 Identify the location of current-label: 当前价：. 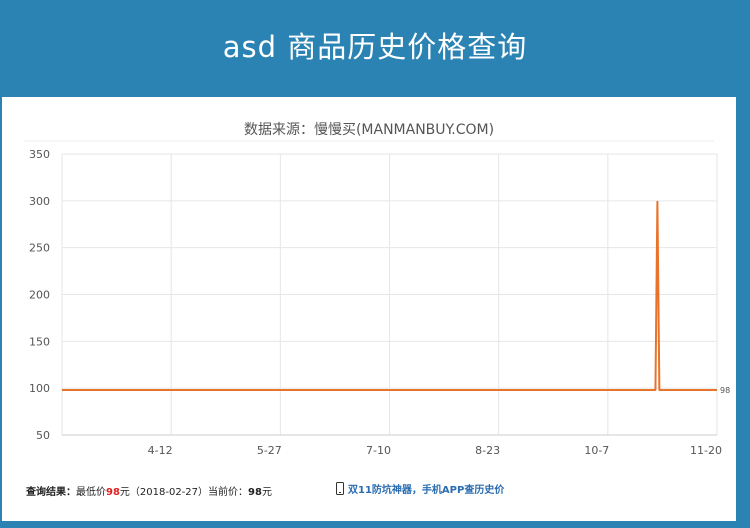
(228, 492).